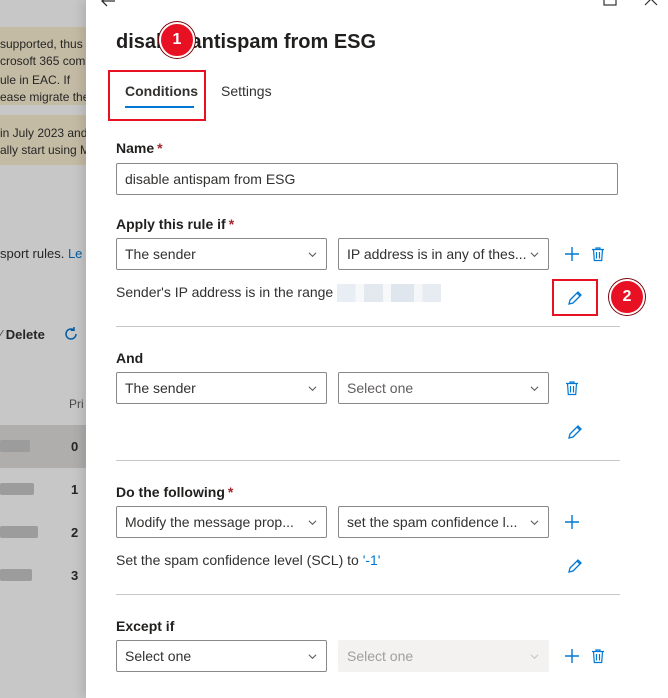 This screenshot has height=698, width=668. What do you see at coordinates (598, 656) in the screenshot?
I see `delete-exception-icon` at bounding box center [598, 656].